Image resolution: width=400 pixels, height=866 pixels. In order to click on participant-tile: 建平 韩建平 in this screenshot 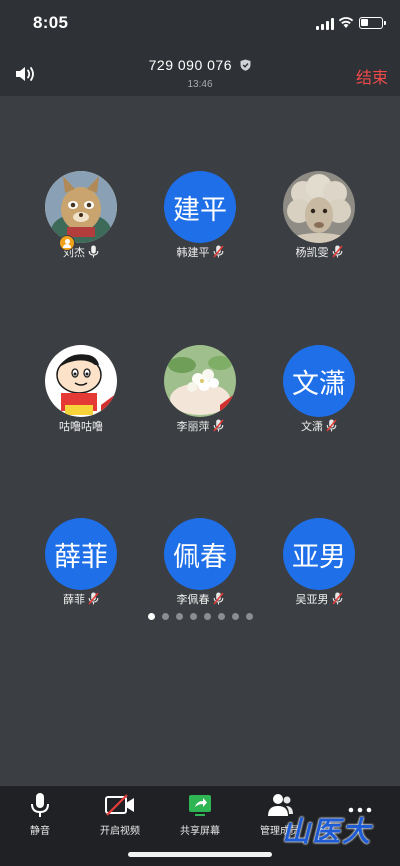, I will do `click(200, 216)`.